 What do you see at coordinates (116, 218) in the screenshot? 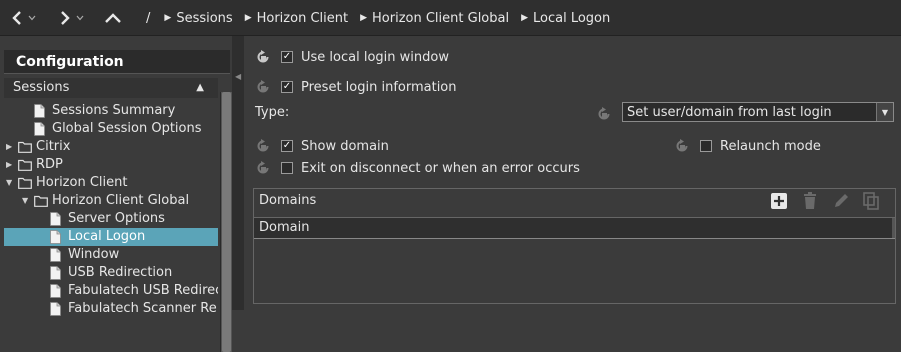
I see `tree-item-label: Server Options` at bounding box center [116, 218].